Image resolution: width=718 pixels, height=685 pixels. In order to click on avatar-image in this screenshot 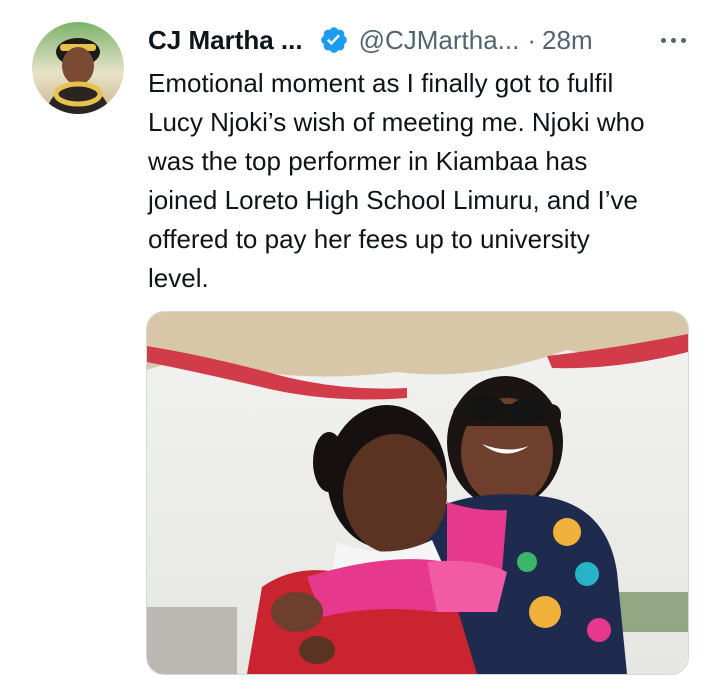, I will do `click(78, 68)`.